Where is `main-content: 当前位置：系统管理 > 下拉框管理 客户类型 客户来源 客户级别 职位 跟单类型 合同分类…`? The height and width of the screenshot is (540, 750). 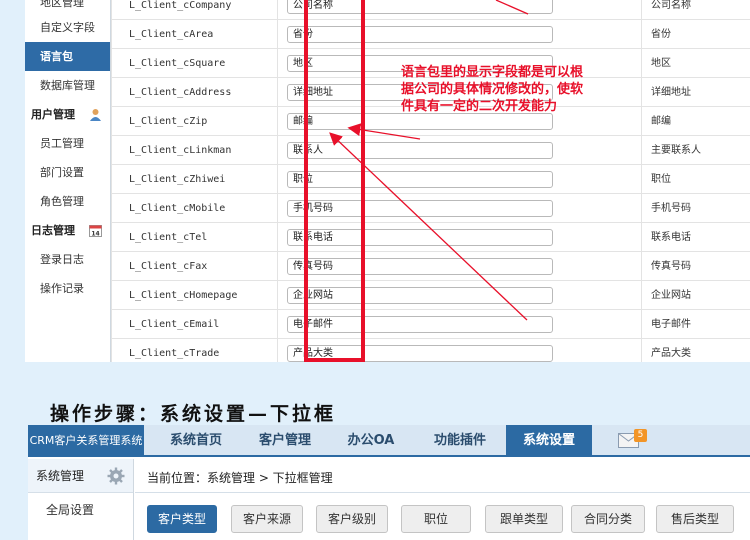 main-content: 当前位置：系统管理 > 下拉框管理 客户类型 客户来源 客户级别 职位 跟单类型 合同分类… is located at coordinates (442, 499).